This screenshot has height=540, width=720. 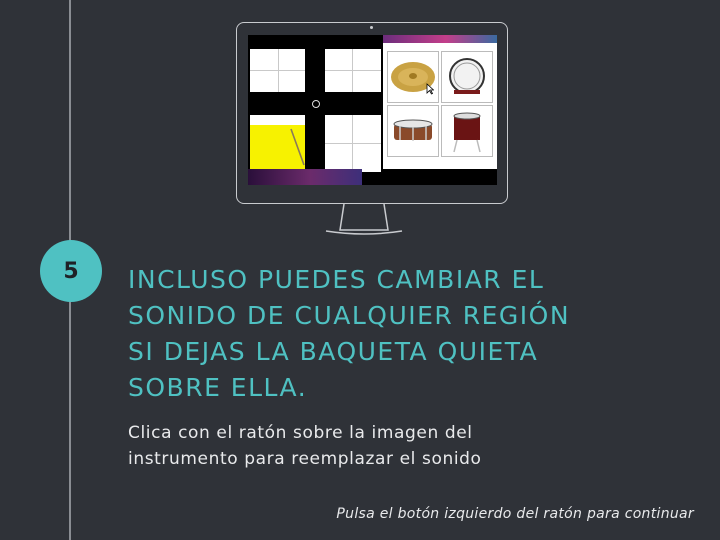 I want to click on monitor-screen, so click(x=372, y=110).